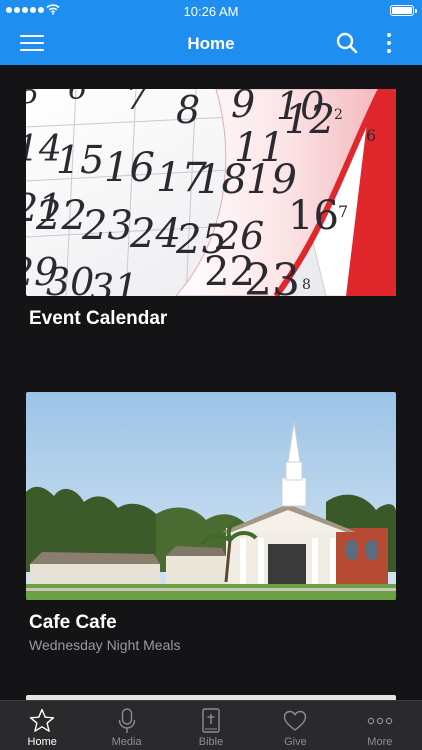 This screenshot has height=750, width=422. I want to click on tab-label: Bible, so click(211, 742).